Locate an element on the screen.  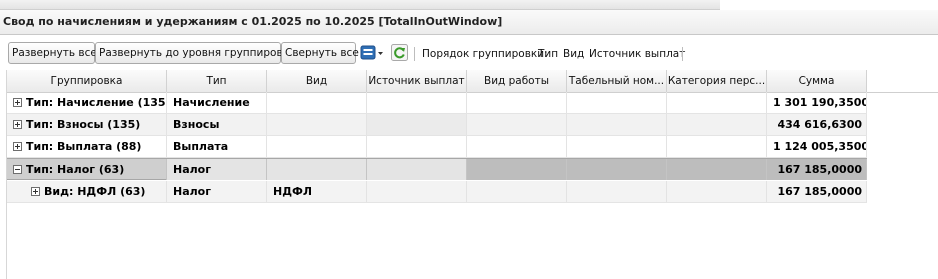
table-row-selected: Тип: Налог (63) Налог 167 185,0000 is located at coordinates (437, 169).